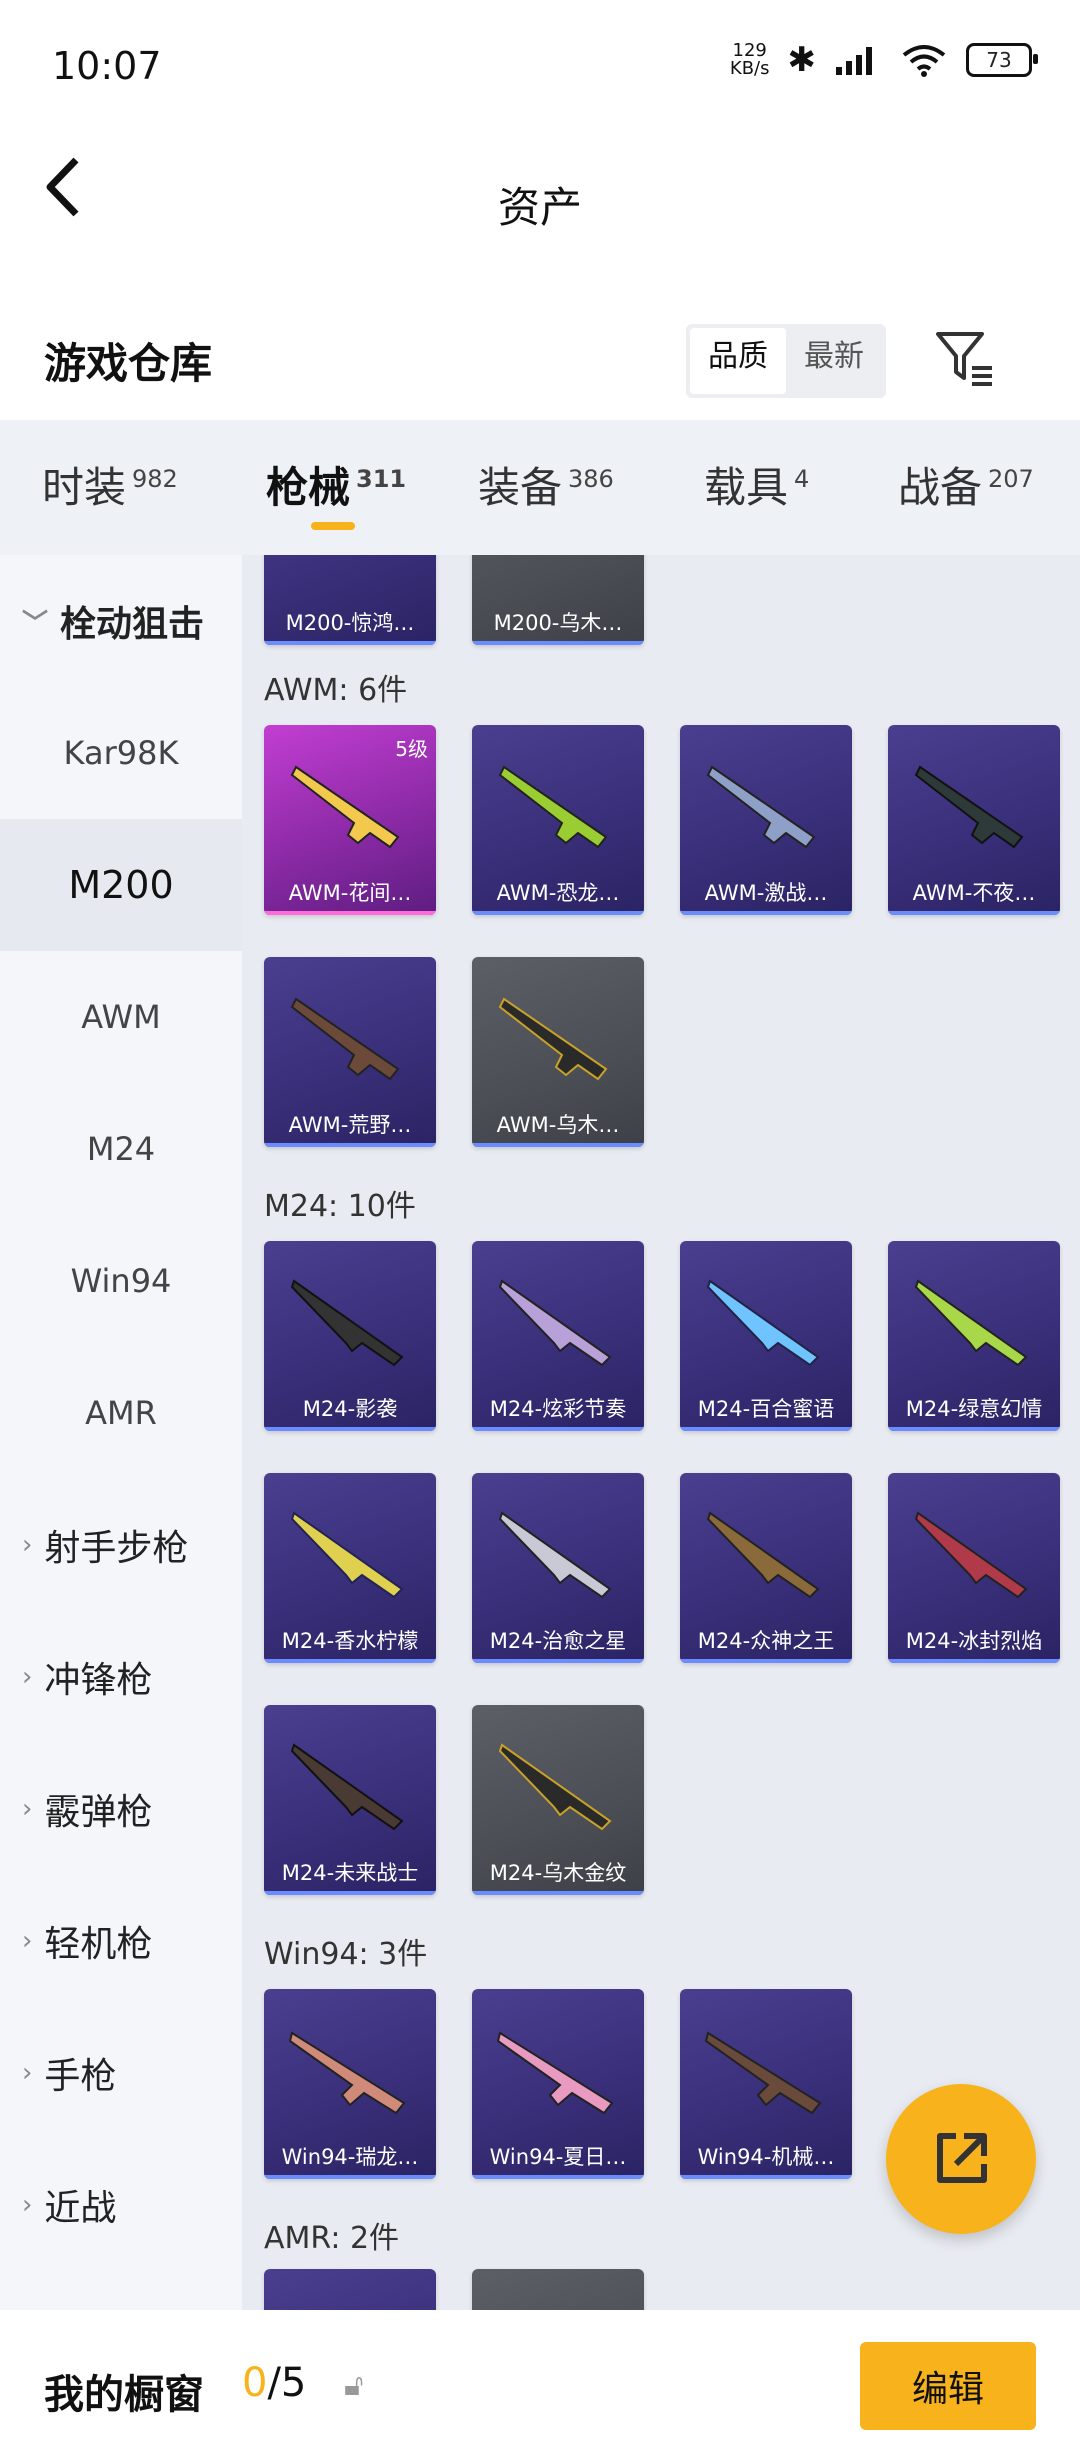 The image size is (1080, 2460). I want to click on sort-toggle: 品质 最新, so click(786, 361).